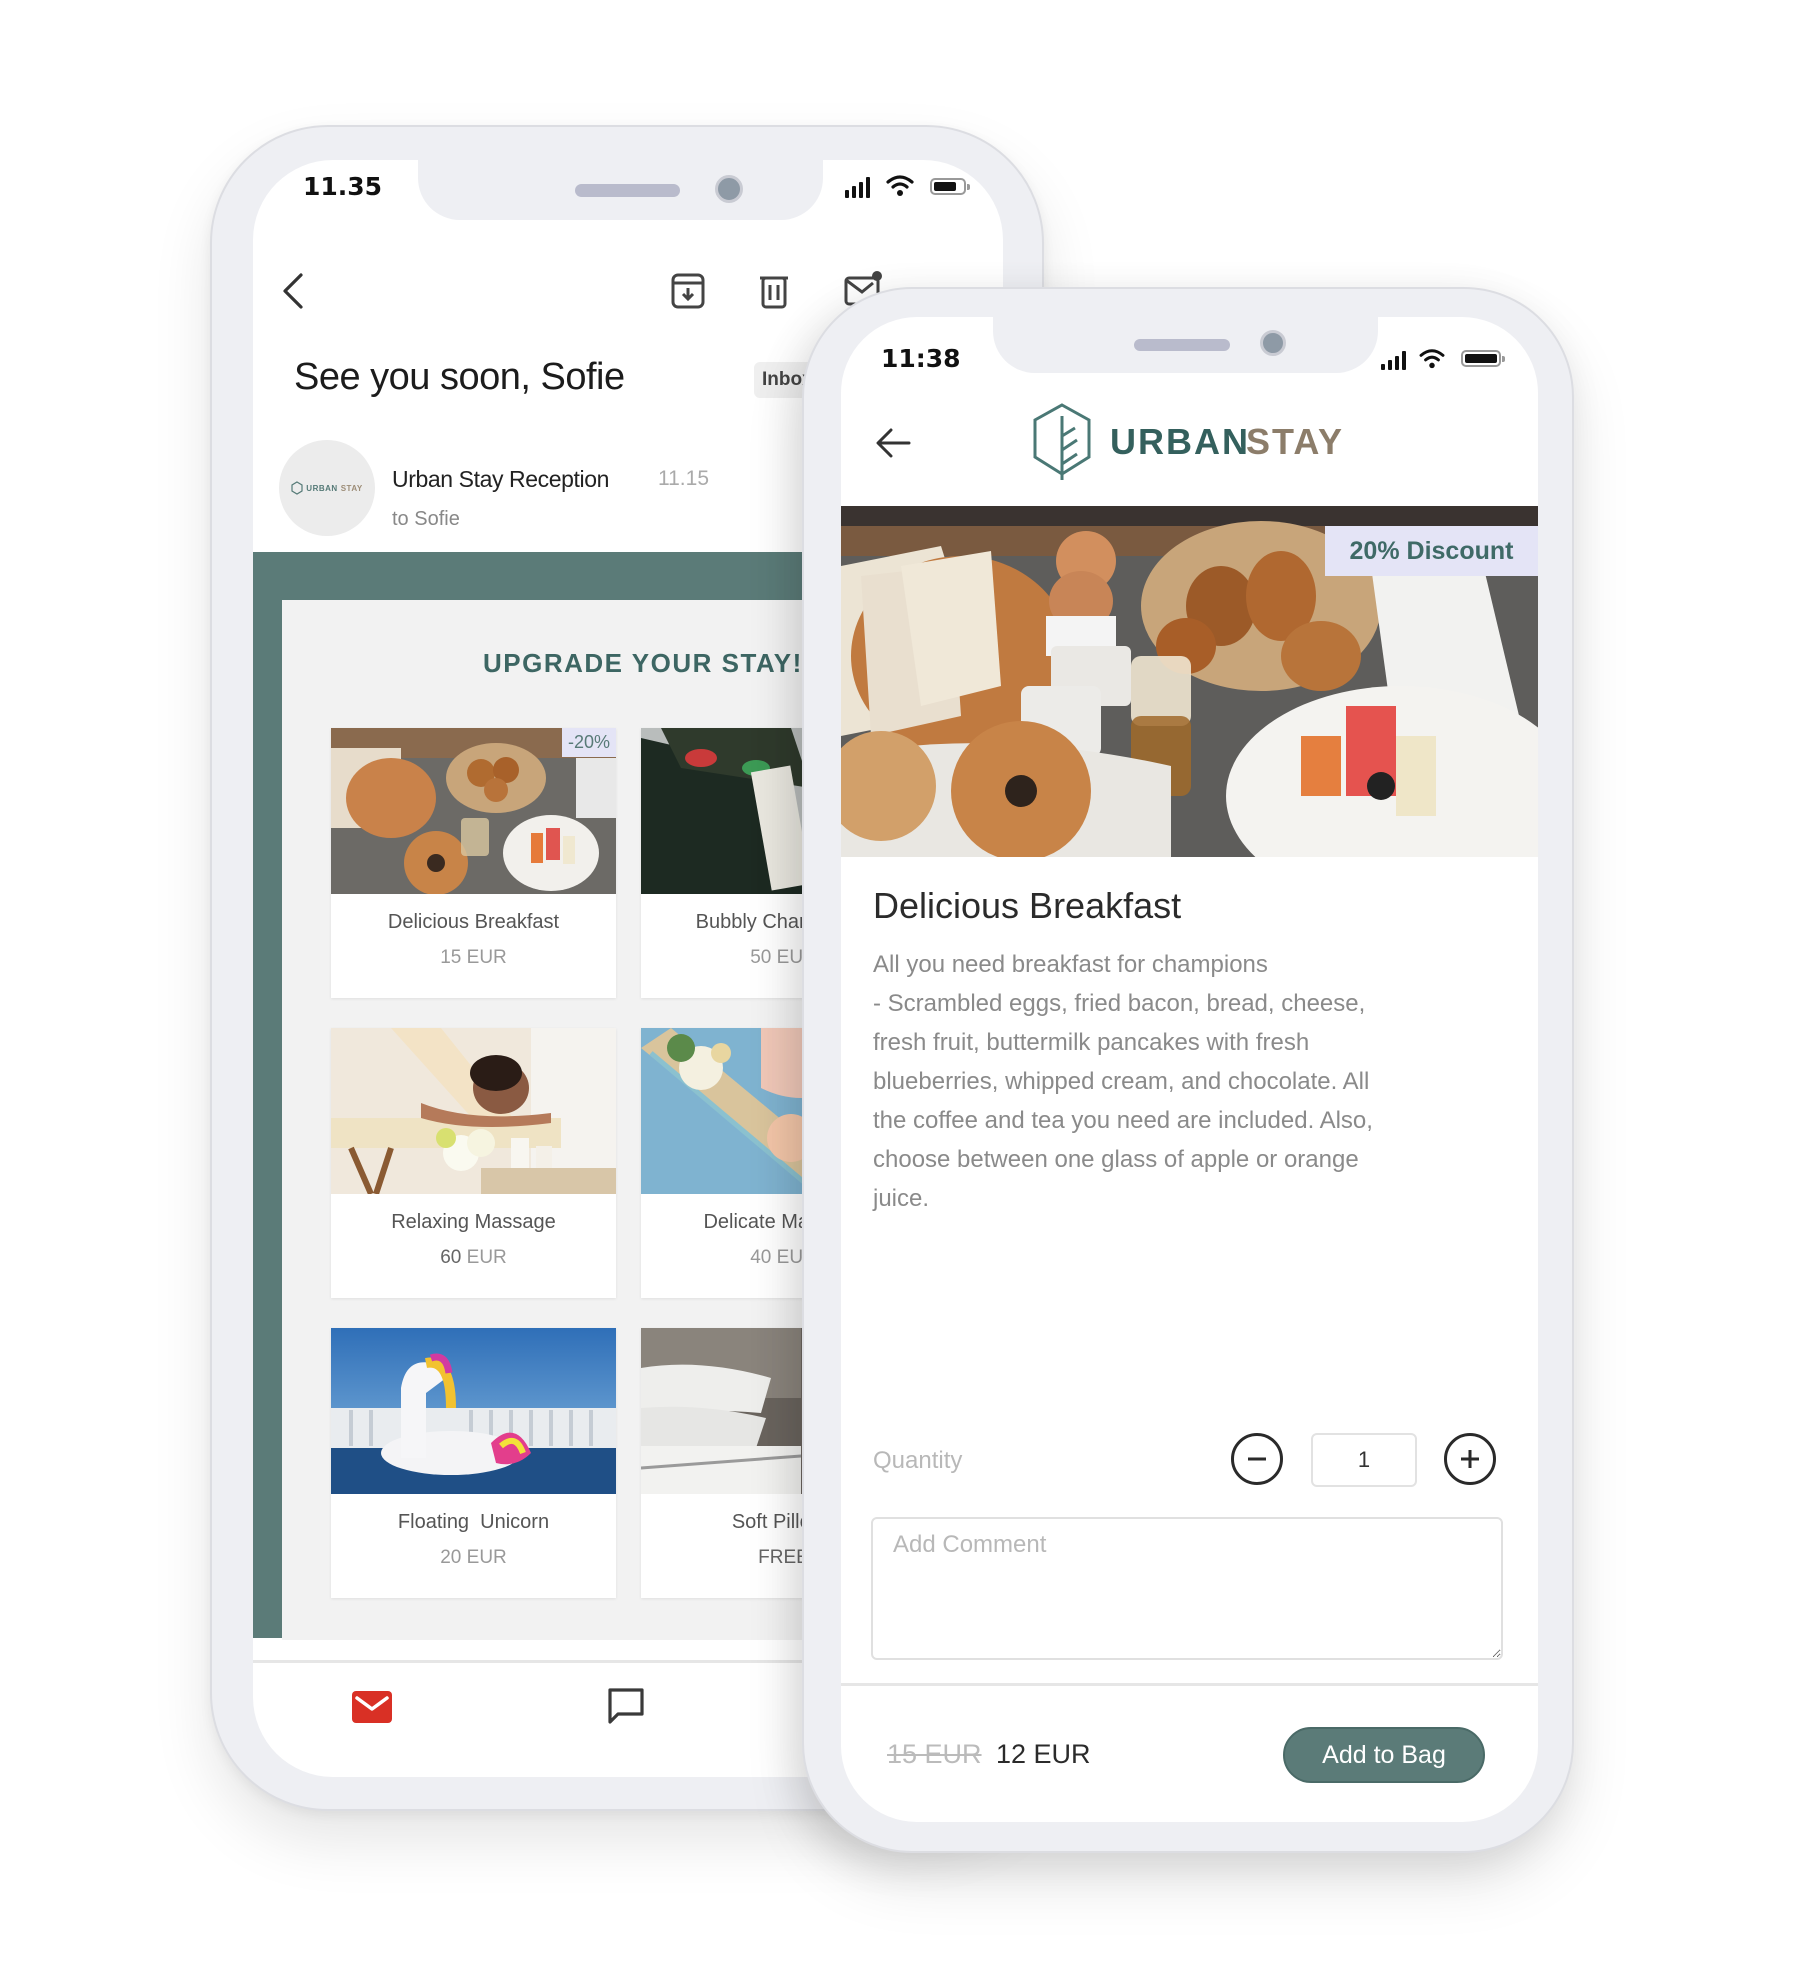 The width and height of the screenshot is (1817, 1985). I want to click on status-time: 11.35, so click(343, 186).